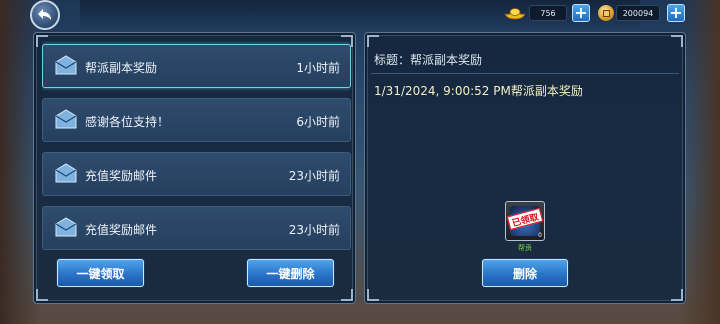 The height and width of the screenshot is (324, 720). I want to click on delete-button: 删除, so click(525, 273).